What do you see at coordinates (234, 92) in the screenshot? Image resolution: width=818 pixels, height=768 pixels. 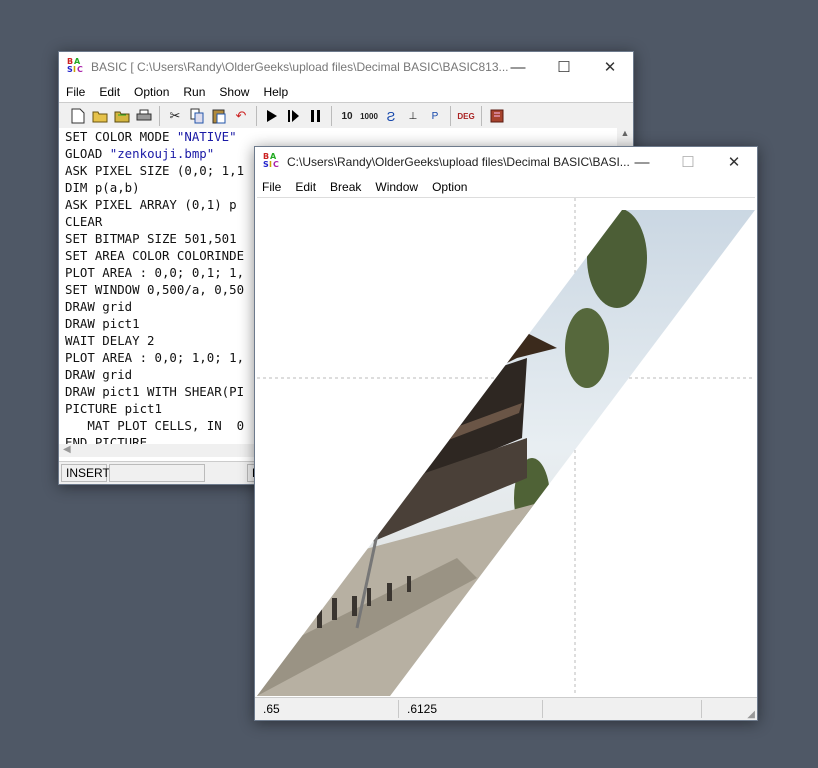 I see `menu-show: Show` at bounding box center [234, 92].